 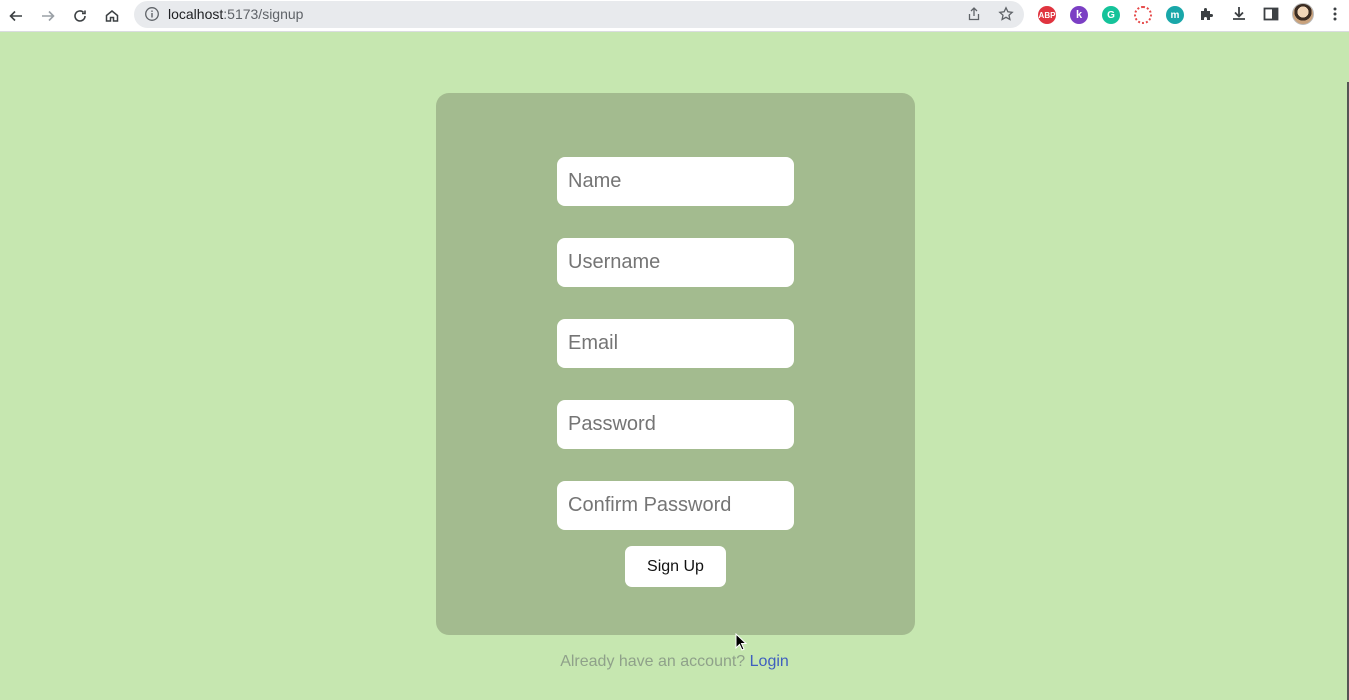 I want to click on back-button, so click(x=16, y=16).